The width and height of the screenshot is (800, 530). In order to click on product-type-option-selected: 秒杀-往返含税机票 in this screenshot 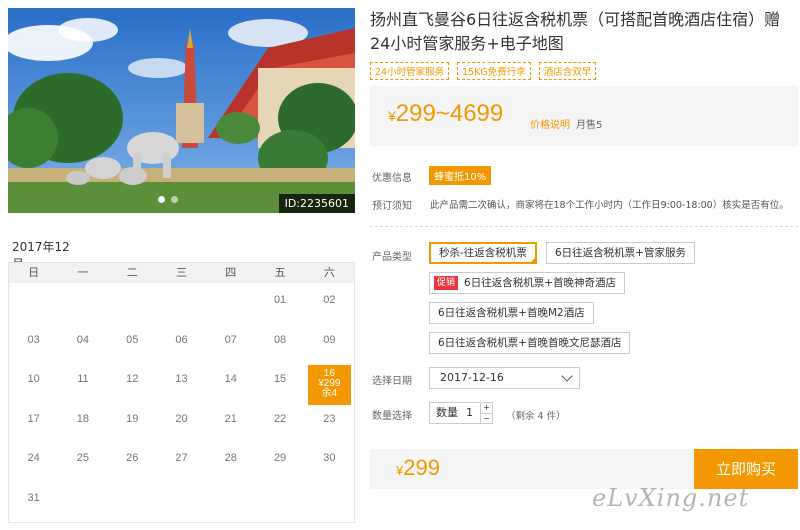, I will do `click(483, 253)`.